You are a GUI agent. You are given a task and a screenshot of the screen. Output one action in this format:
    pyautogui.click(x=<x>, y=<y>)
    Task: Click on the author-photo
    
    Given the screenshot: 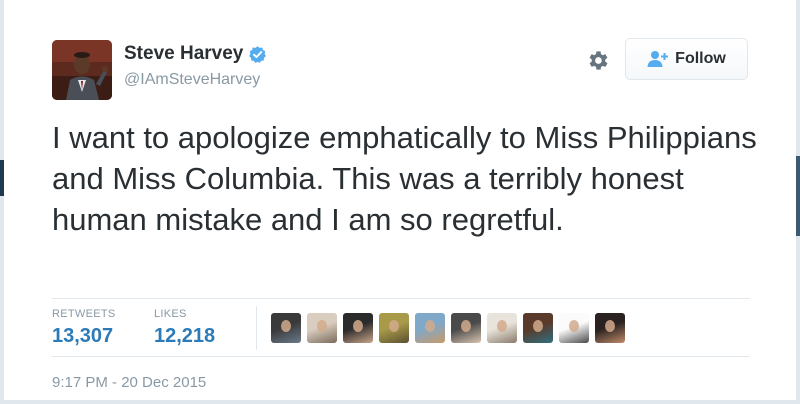 What is the action you would take?
    pyautogui.click(x=82, y=70)
    